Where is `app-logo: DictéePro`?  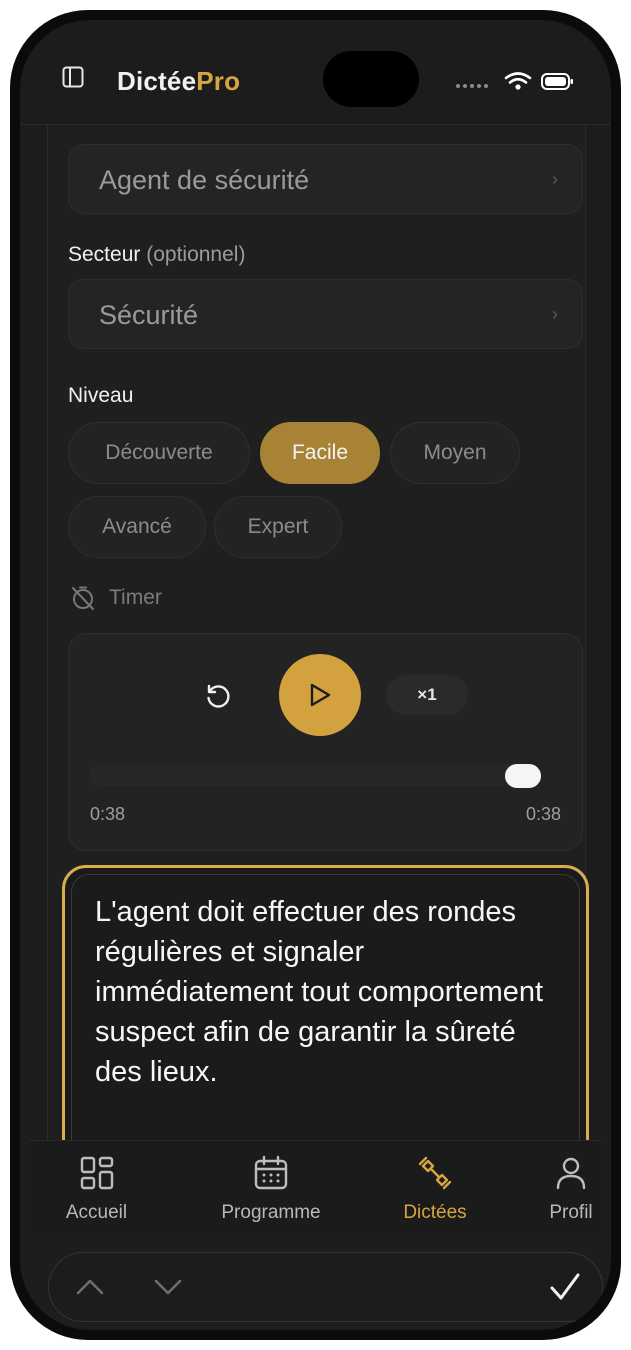 app-logo: DictéePro is located at coordinates (178, 81).